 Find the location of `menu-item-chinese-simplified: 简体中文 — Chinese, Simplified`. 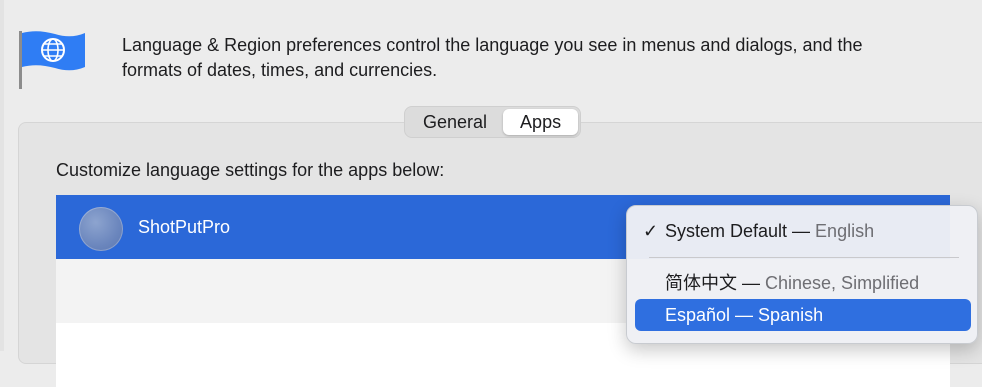

menu-item-chinese-simplified: 简体中文 — Chinese, Simplified is located at coordinates (803, 283).